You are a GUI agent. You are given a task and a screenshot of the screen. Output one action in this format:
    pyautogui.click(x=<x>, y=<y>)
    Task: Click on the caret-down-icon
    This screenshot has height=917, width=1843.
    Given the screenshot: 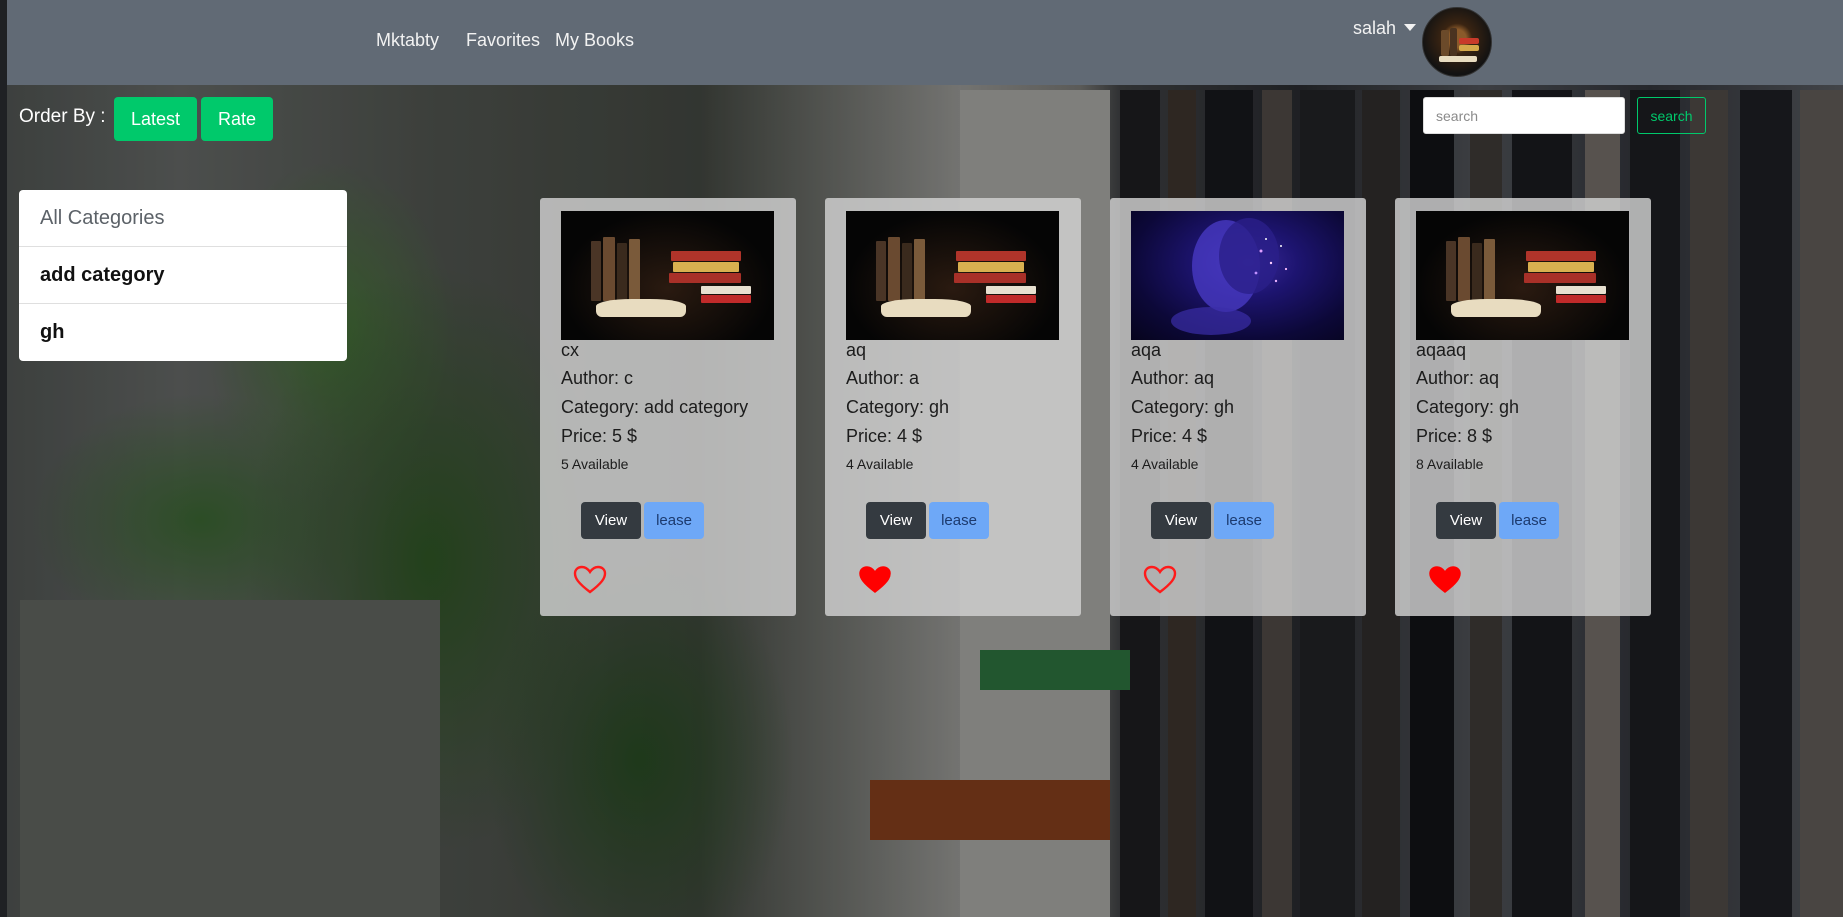 What is the action you would take?
    pyautogui.click(x=1410, y=27)
    